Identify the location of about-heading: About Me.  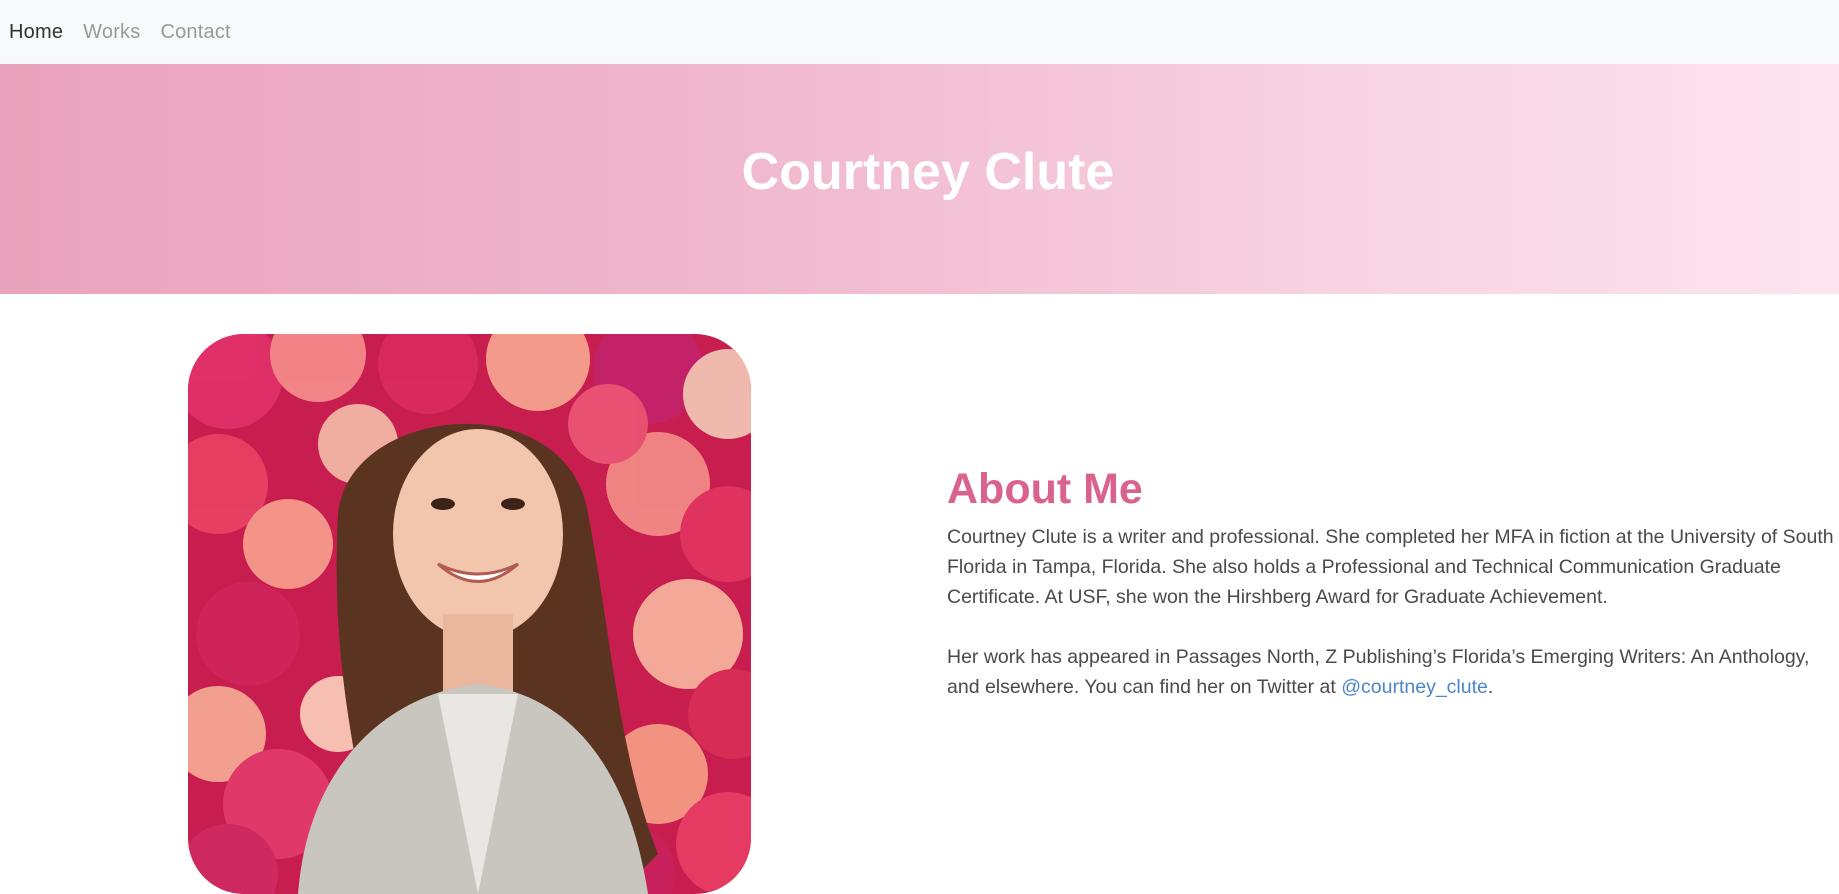
(1045, 489).